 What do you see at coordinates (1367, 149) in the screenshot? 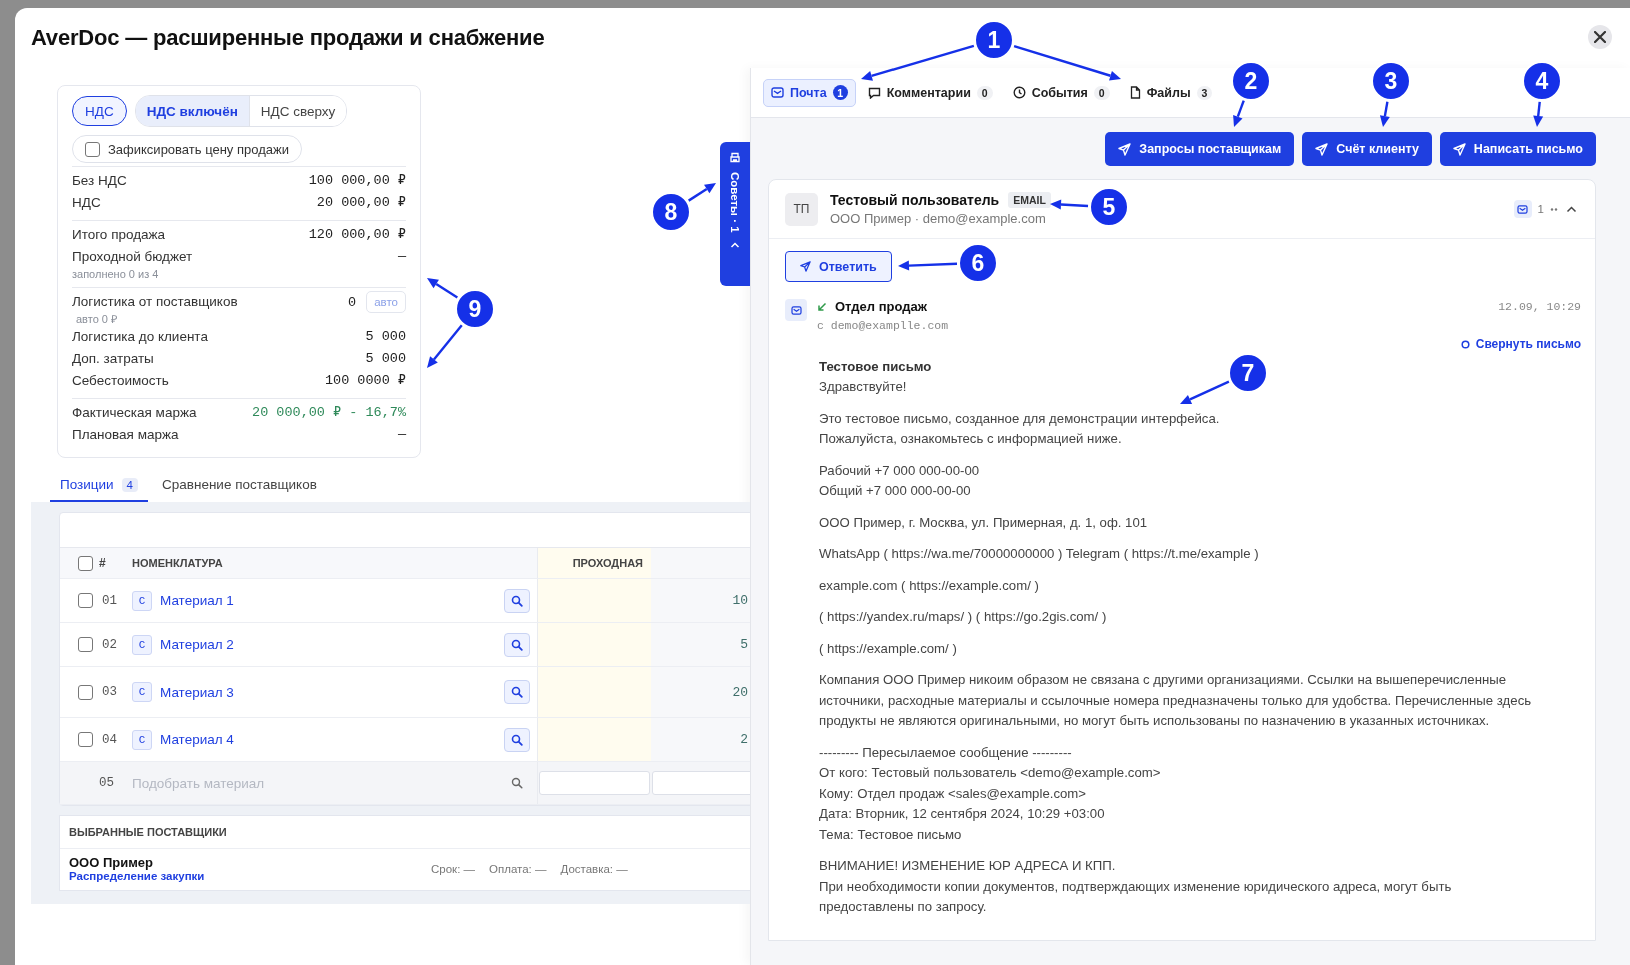
I see `action-button: Счёт клиенту` at bounding box center [1367, 149].